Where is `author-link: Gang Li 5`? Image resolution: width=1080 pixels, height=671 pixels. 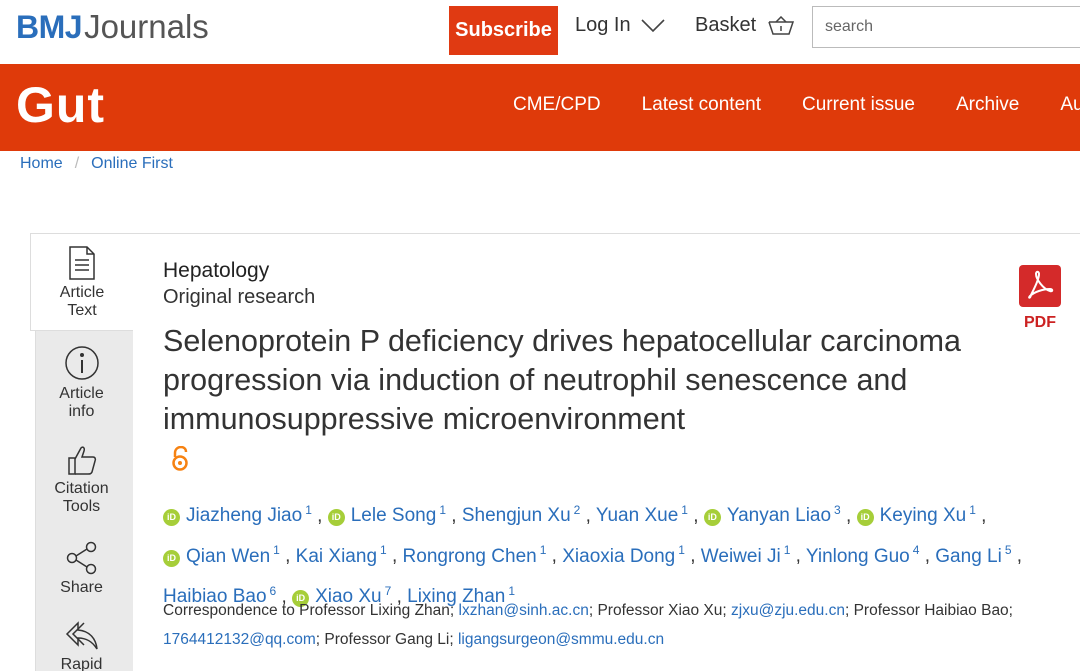
author-link: Gang Li 5 is located at coordinates (973, 554).